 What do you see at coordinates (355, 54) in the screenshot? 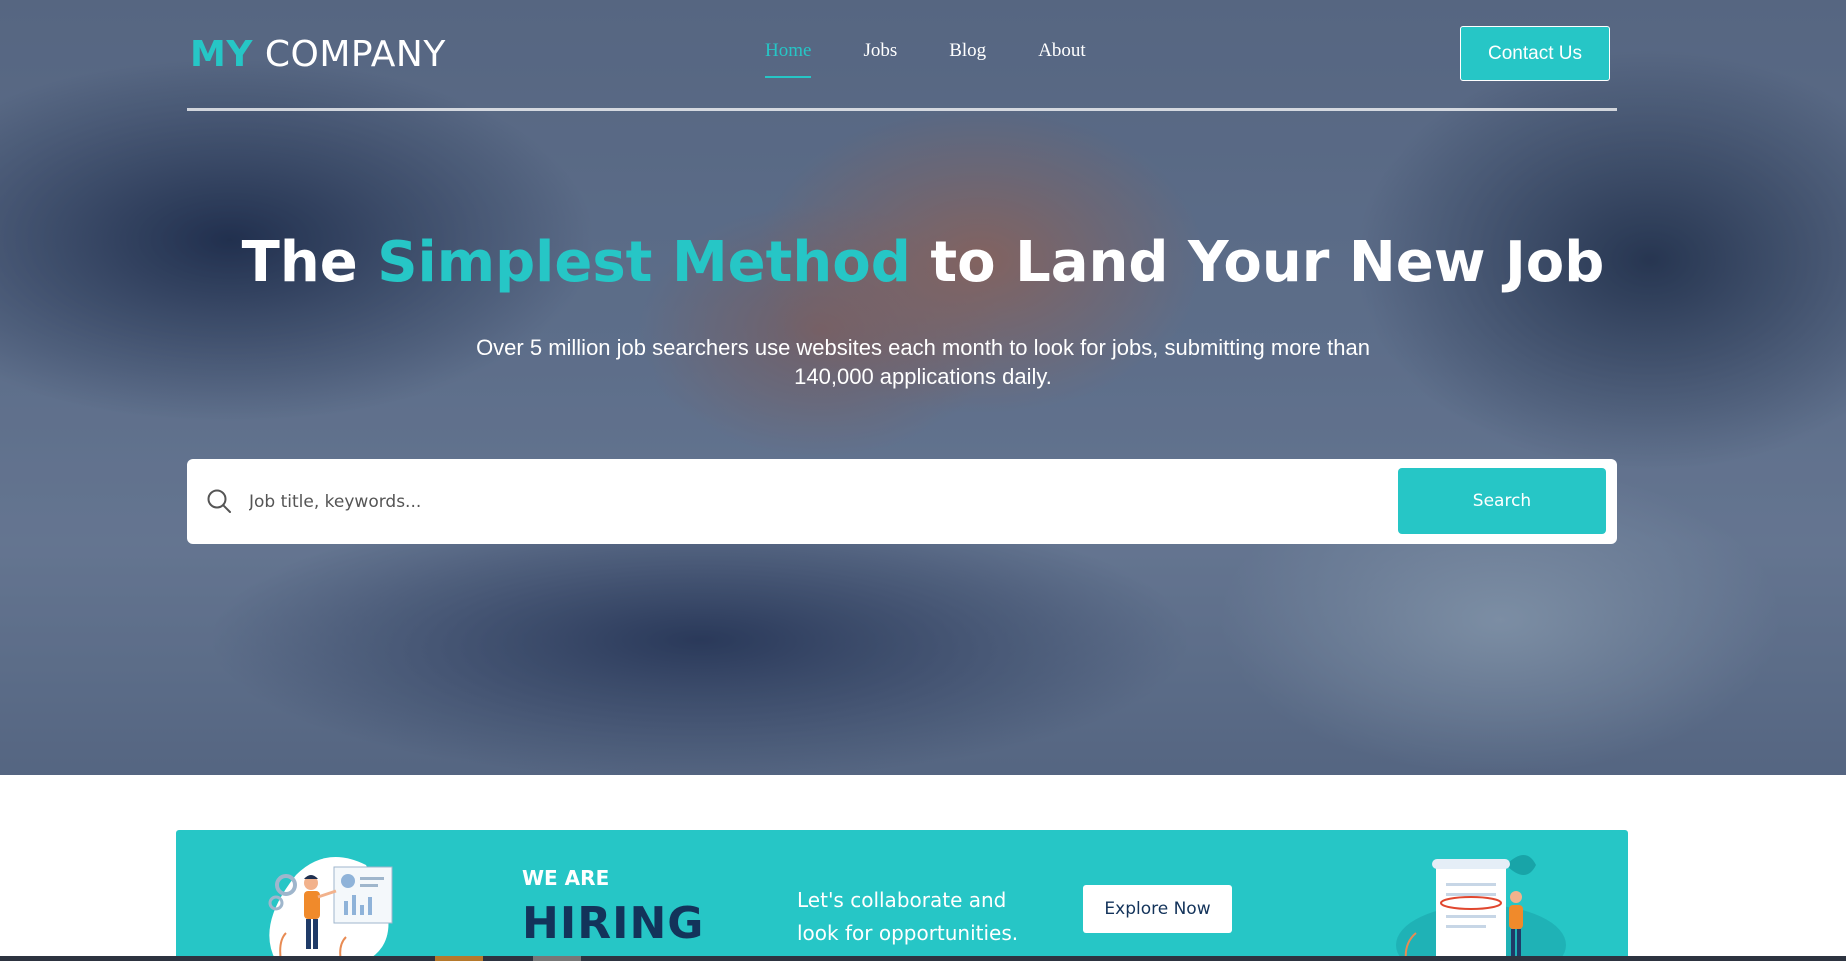
I see `logo-text: COMPANY` at bounding box center [355, 54].